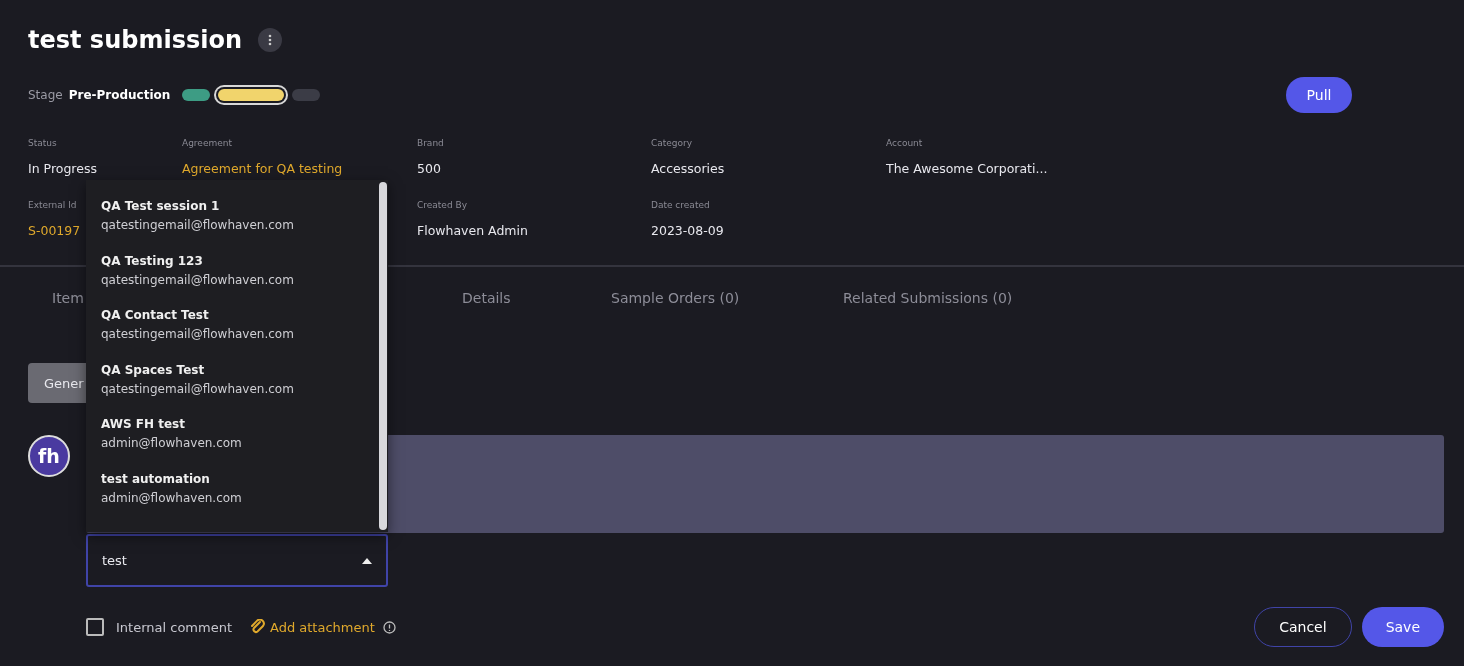  Describe the element at coordinates (57, 383) in the screenshot. I see `generate-button: Gener` at that location.